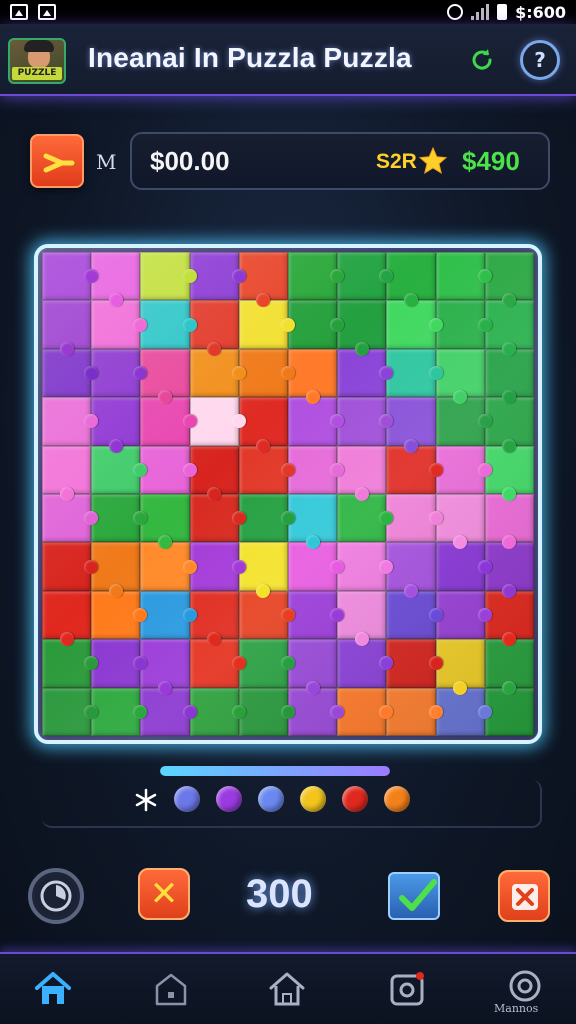  I want to click on help-button: ?, so click(540, 60).